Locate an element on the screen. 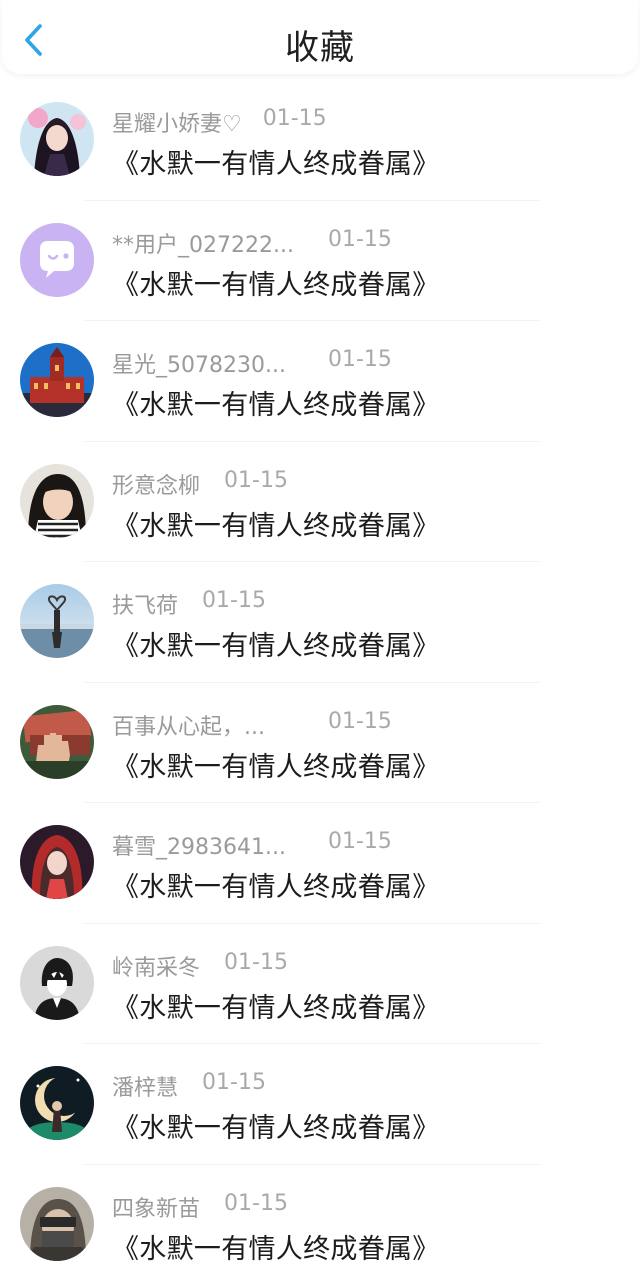 The height and width of the screenshot is (1280, 640). username: 岭南采冬 is located at coordinates (156, 966).